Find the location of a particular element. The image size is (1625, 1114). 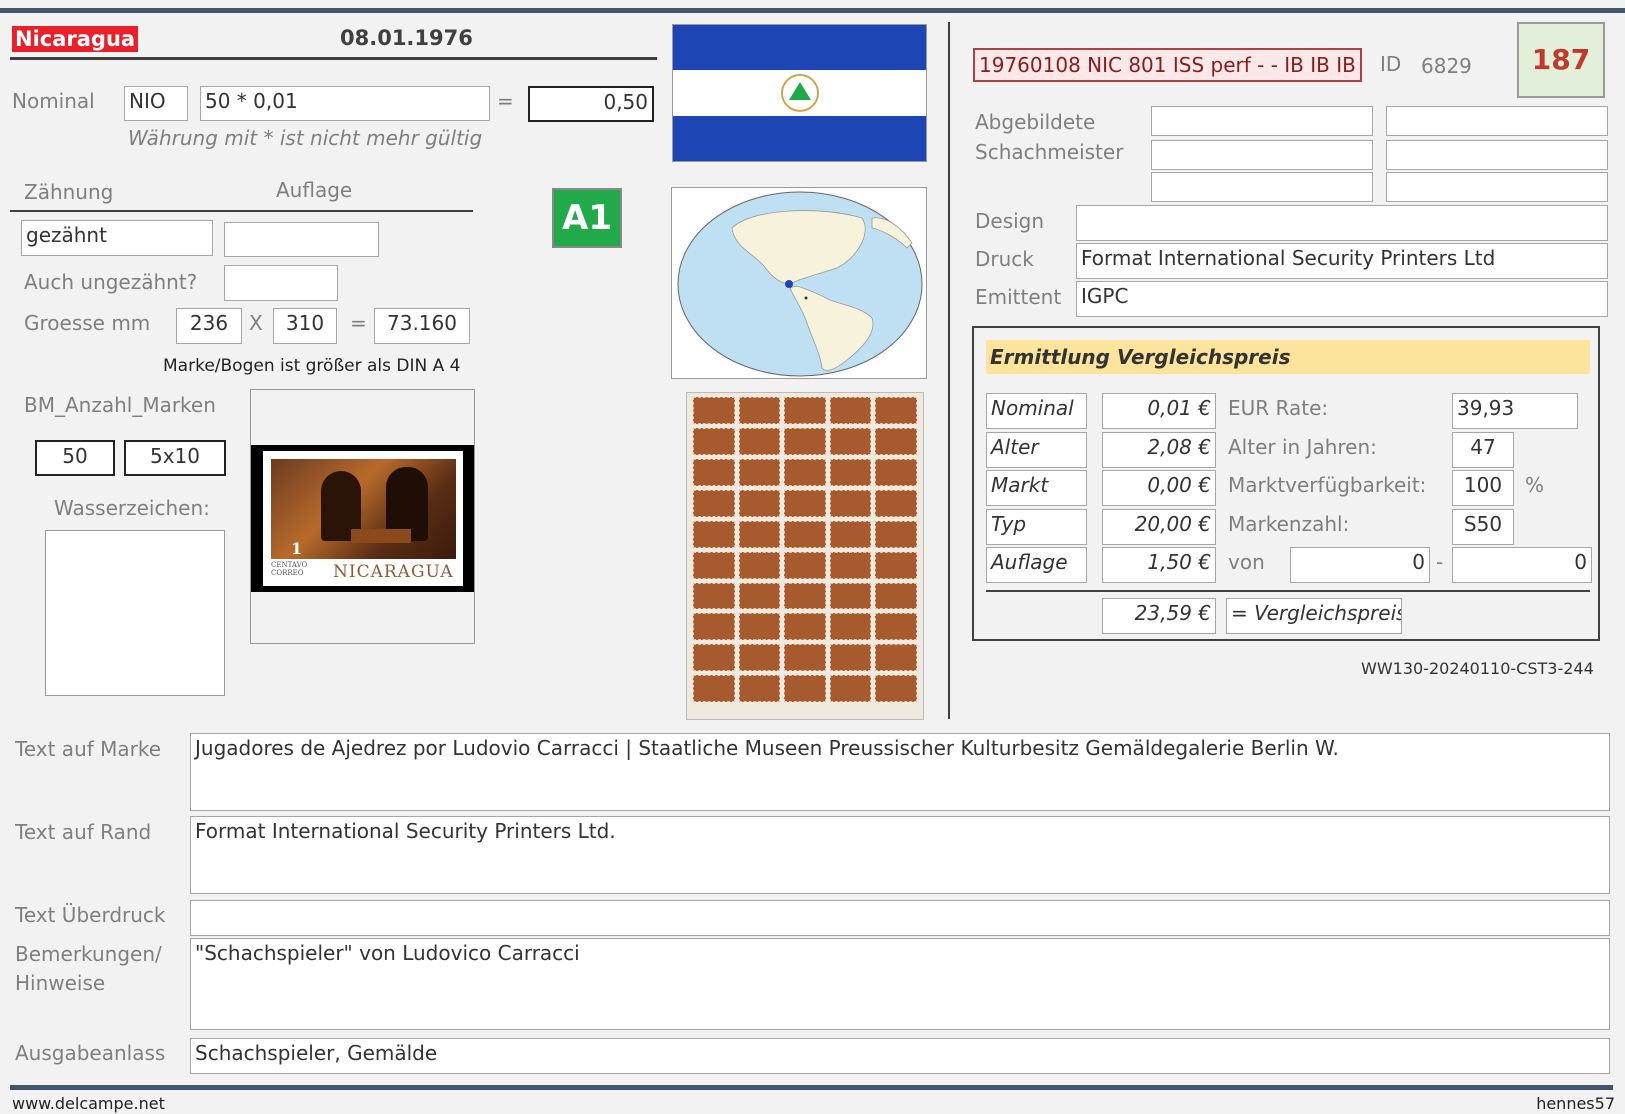

zaehnung-underline is located at coordinates (241, 211).